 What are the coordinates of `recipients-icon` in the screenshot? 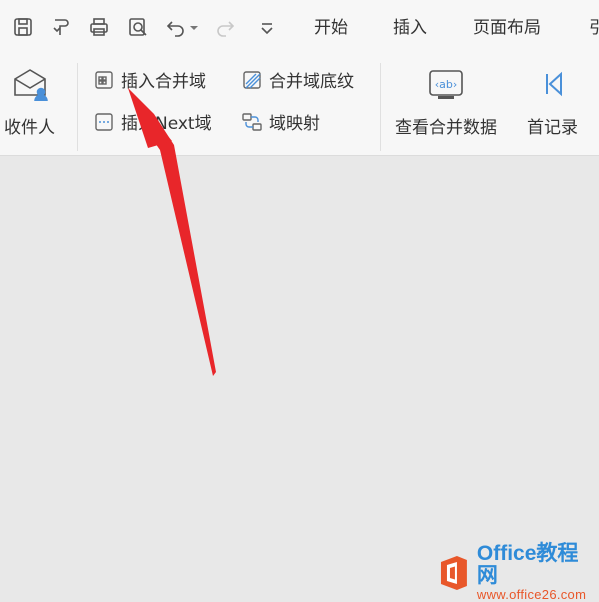 It's located at (30, 85).